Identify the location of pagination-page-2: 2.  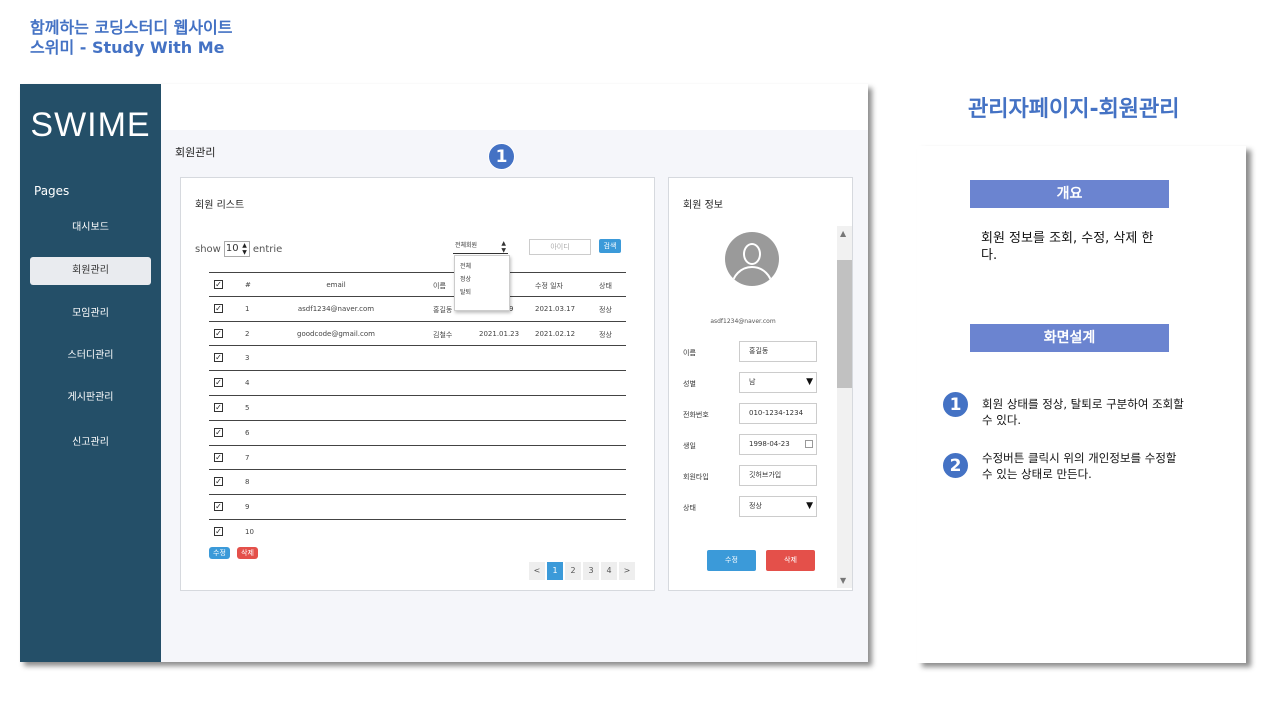
(573, 571).